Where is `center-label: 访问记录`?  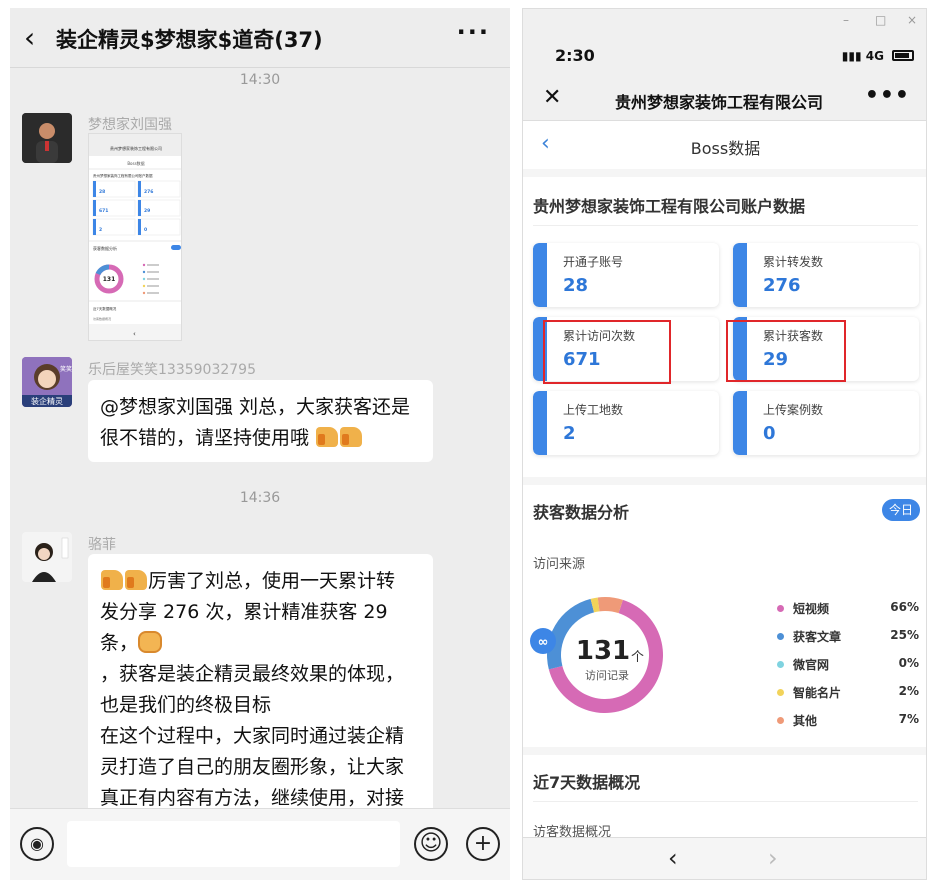
center-label: 访问记录 is located at coordinates (607, 675).